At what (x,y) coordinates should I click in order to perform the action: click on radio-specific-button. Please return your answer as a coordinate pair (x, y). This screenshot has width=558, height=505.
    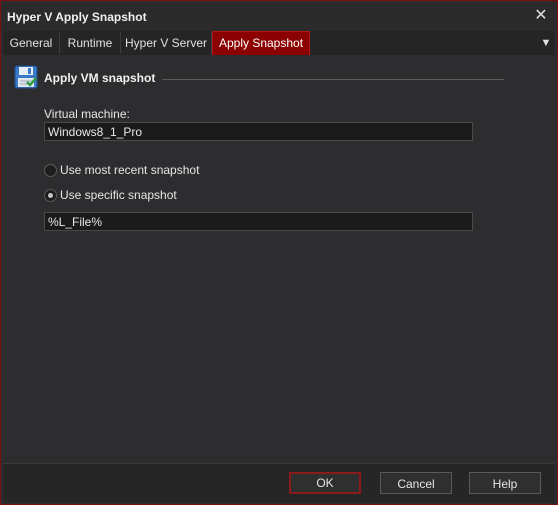
    Looking at the image, I should click on (50, 195).